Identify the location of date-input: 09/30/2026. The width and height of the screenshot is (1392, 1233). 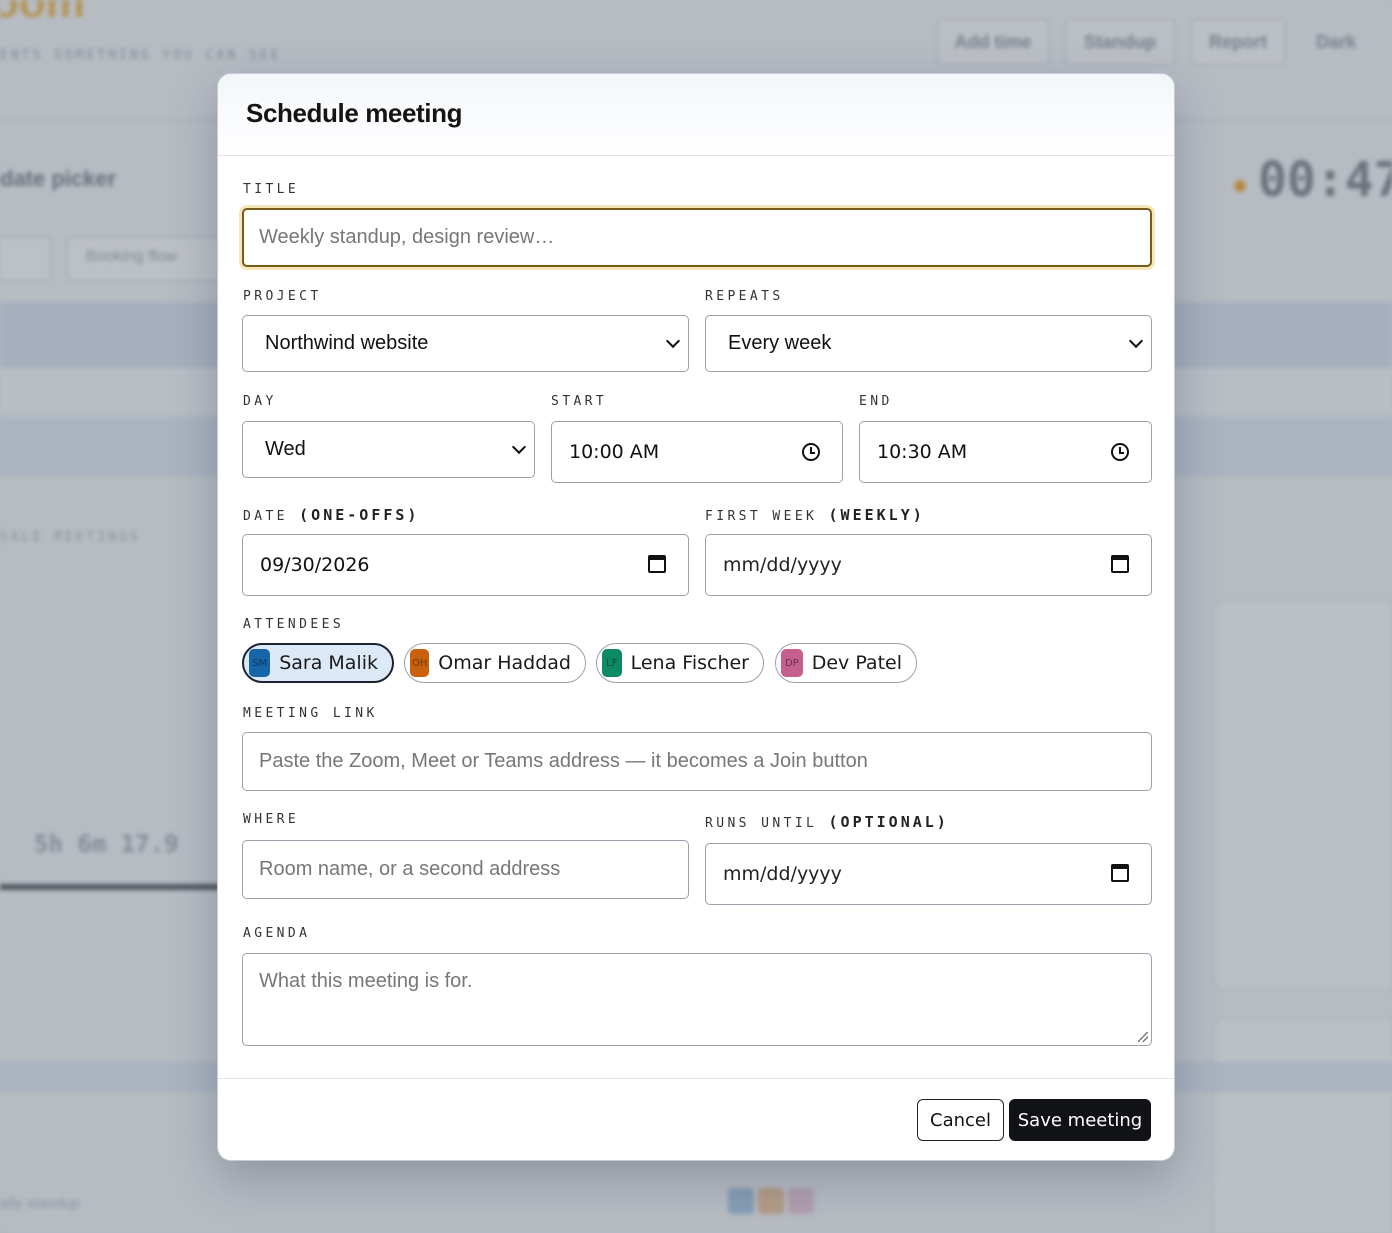
(465, 565).